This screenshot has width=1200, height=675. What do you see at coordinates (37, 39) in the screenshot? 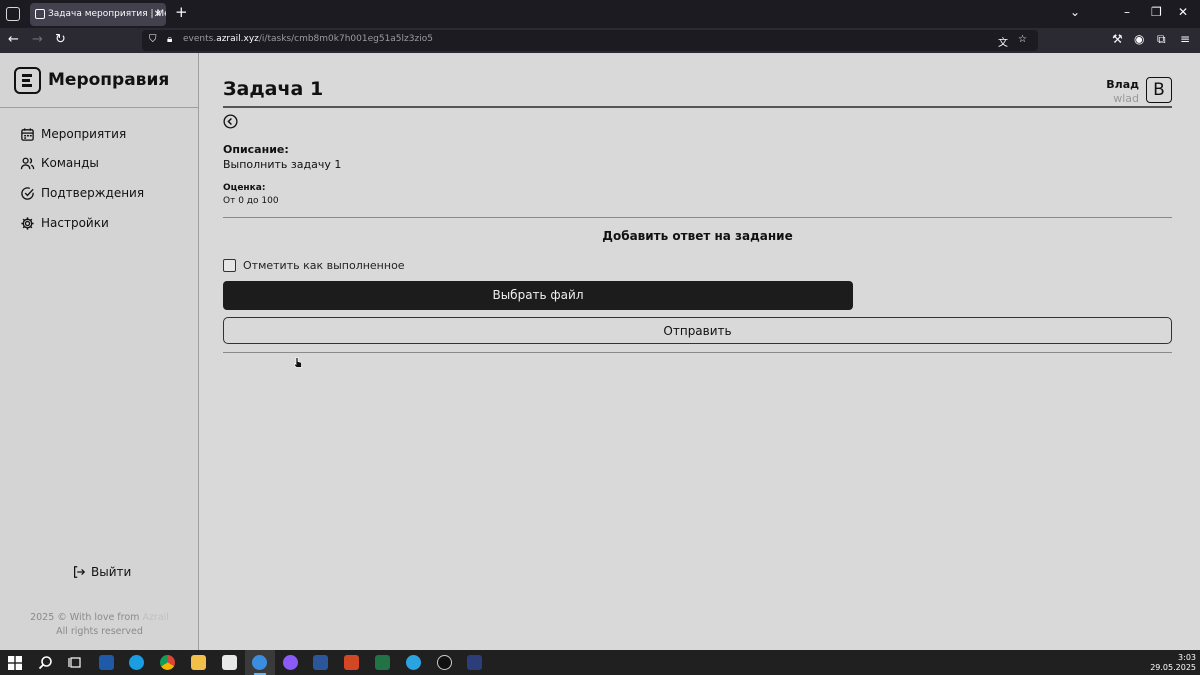
I see `forward-arrow-icon: →` at bounding box center [37, 39].